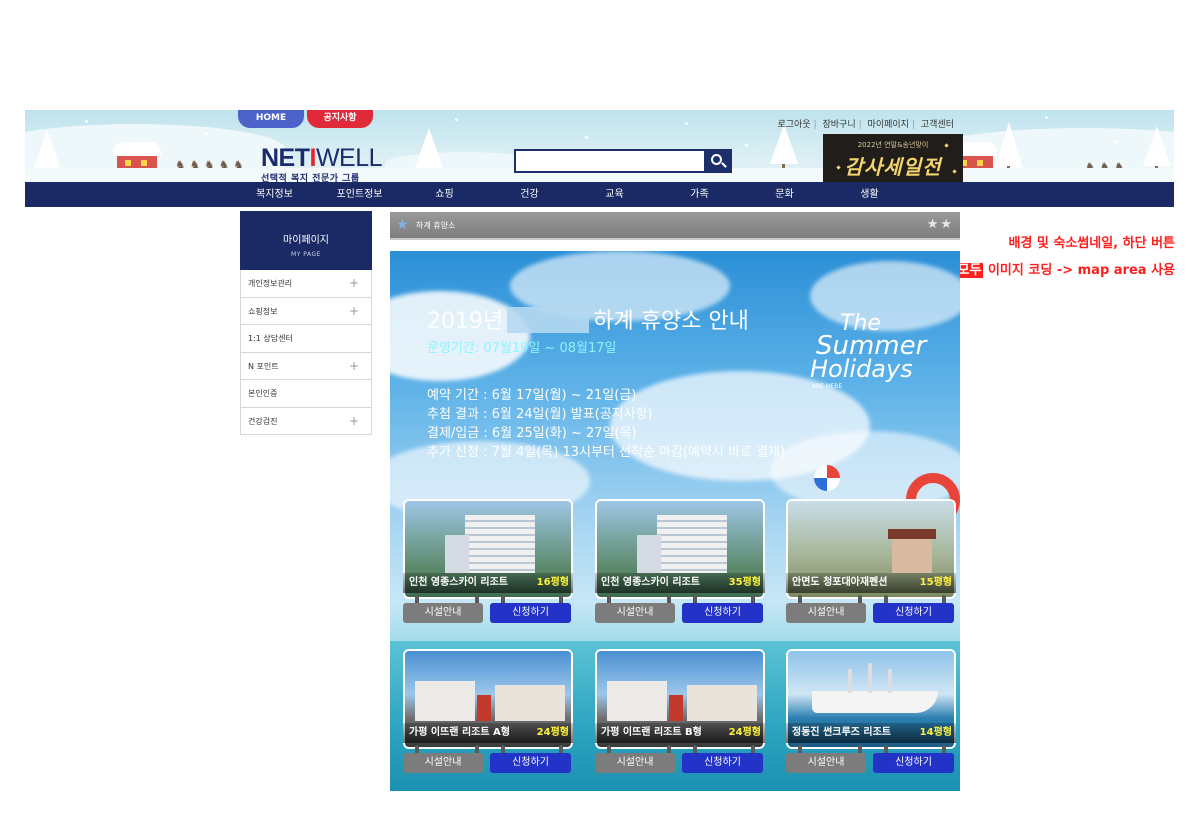 The image size is (1200, 825). Describe the element at coordinates (274, 194) in the screenshot. I see `gnb-item-welfare: 복지정보` at that location.